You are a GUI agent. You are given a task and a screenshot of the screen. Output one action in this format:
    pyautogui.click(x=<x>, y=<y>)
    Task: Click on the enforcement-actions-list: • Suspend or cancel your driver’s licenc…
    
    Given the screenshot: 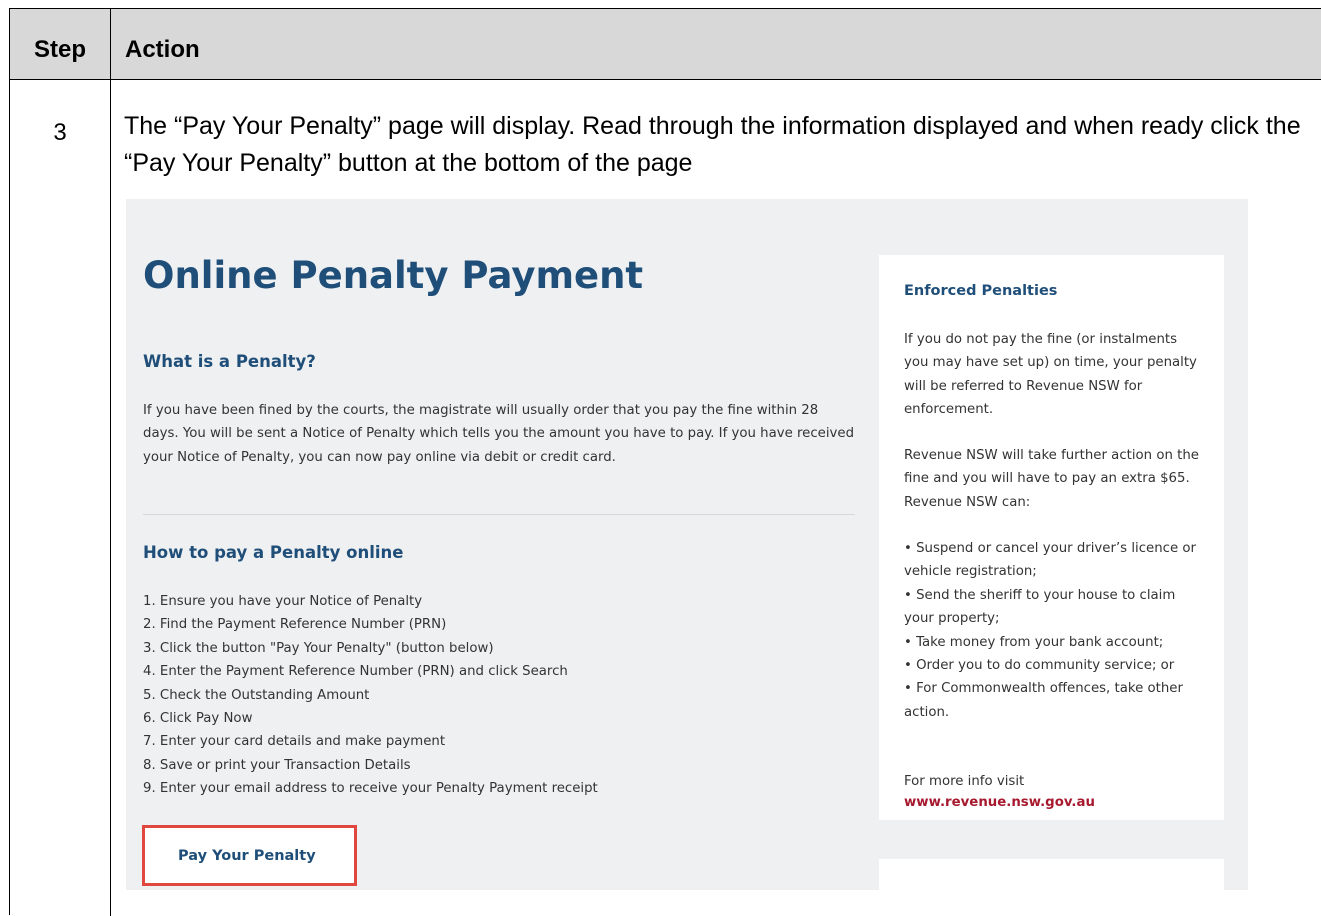 What is the action you would take?
    pyautogui.click(x=1054, y=630)
    